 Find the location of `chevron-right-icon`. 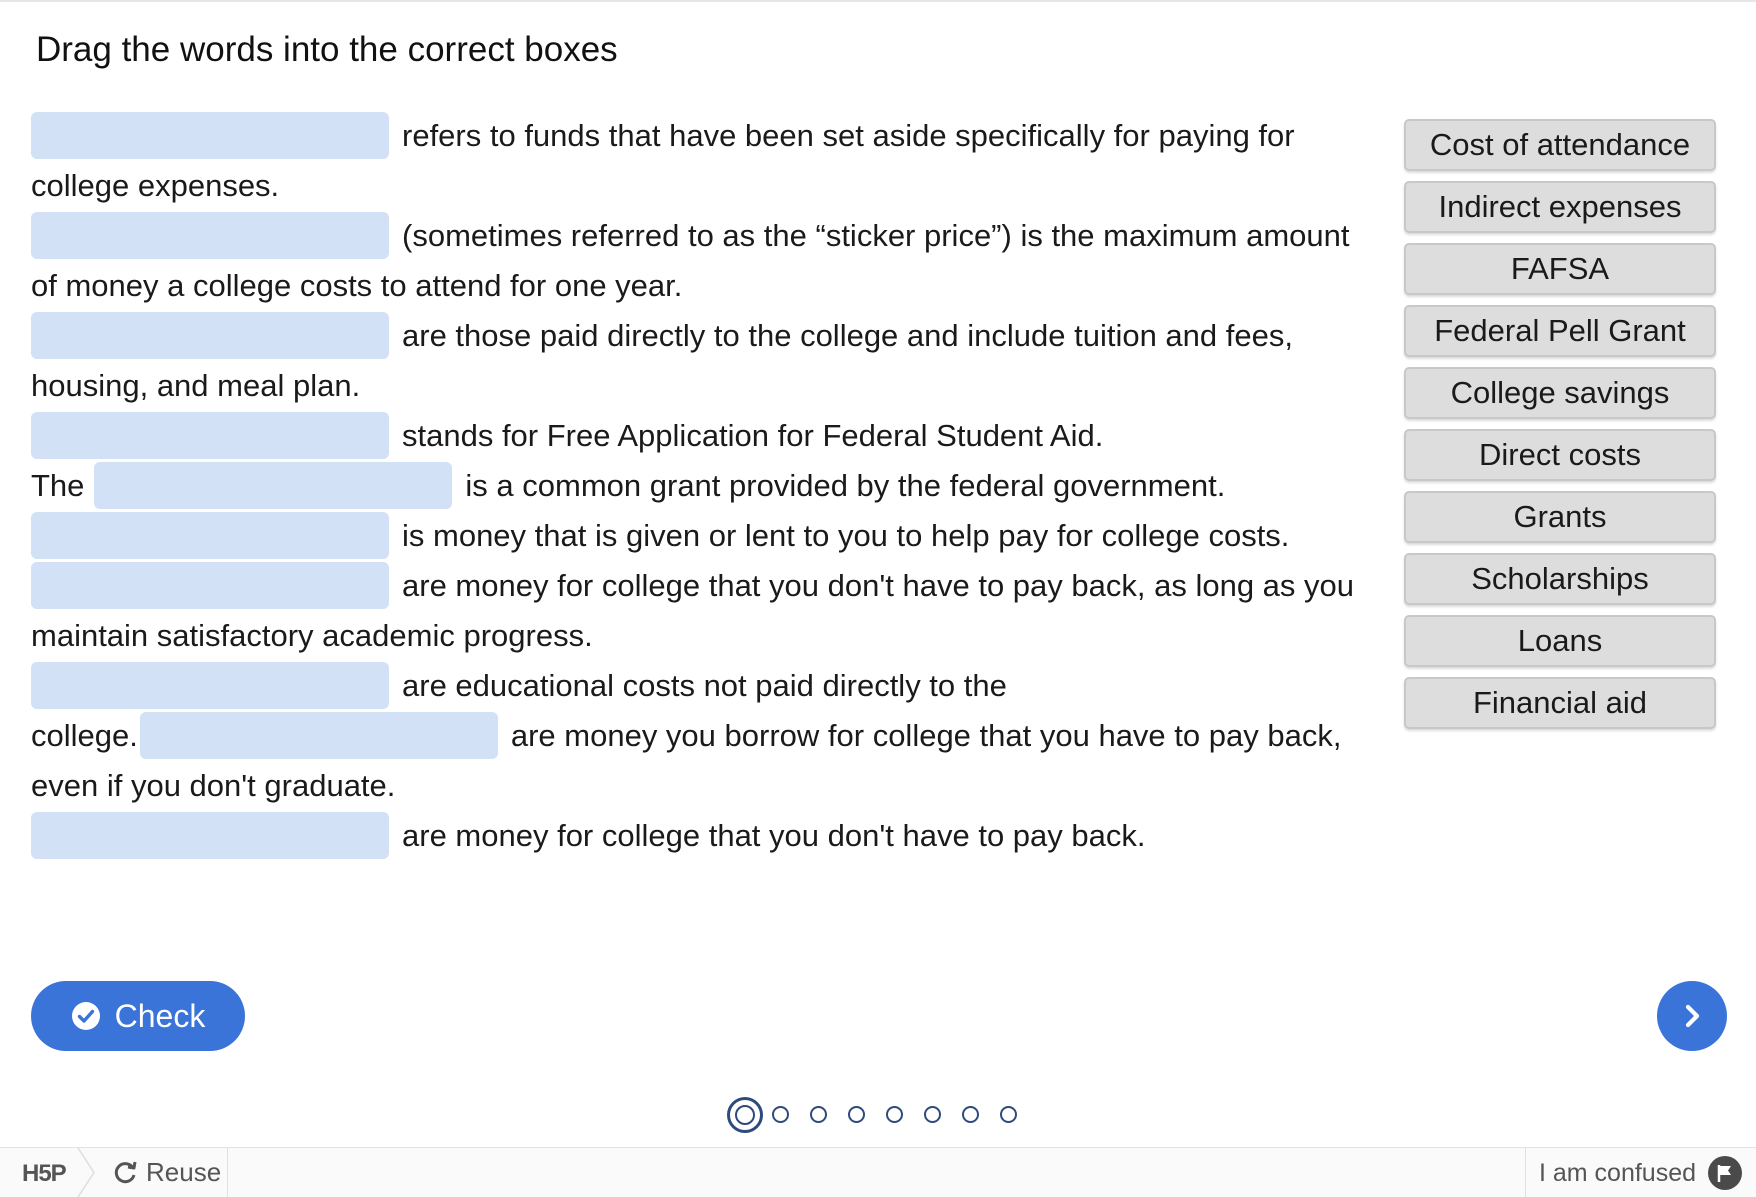

chevron-right-icon is located at coordinates (1692, 1016).